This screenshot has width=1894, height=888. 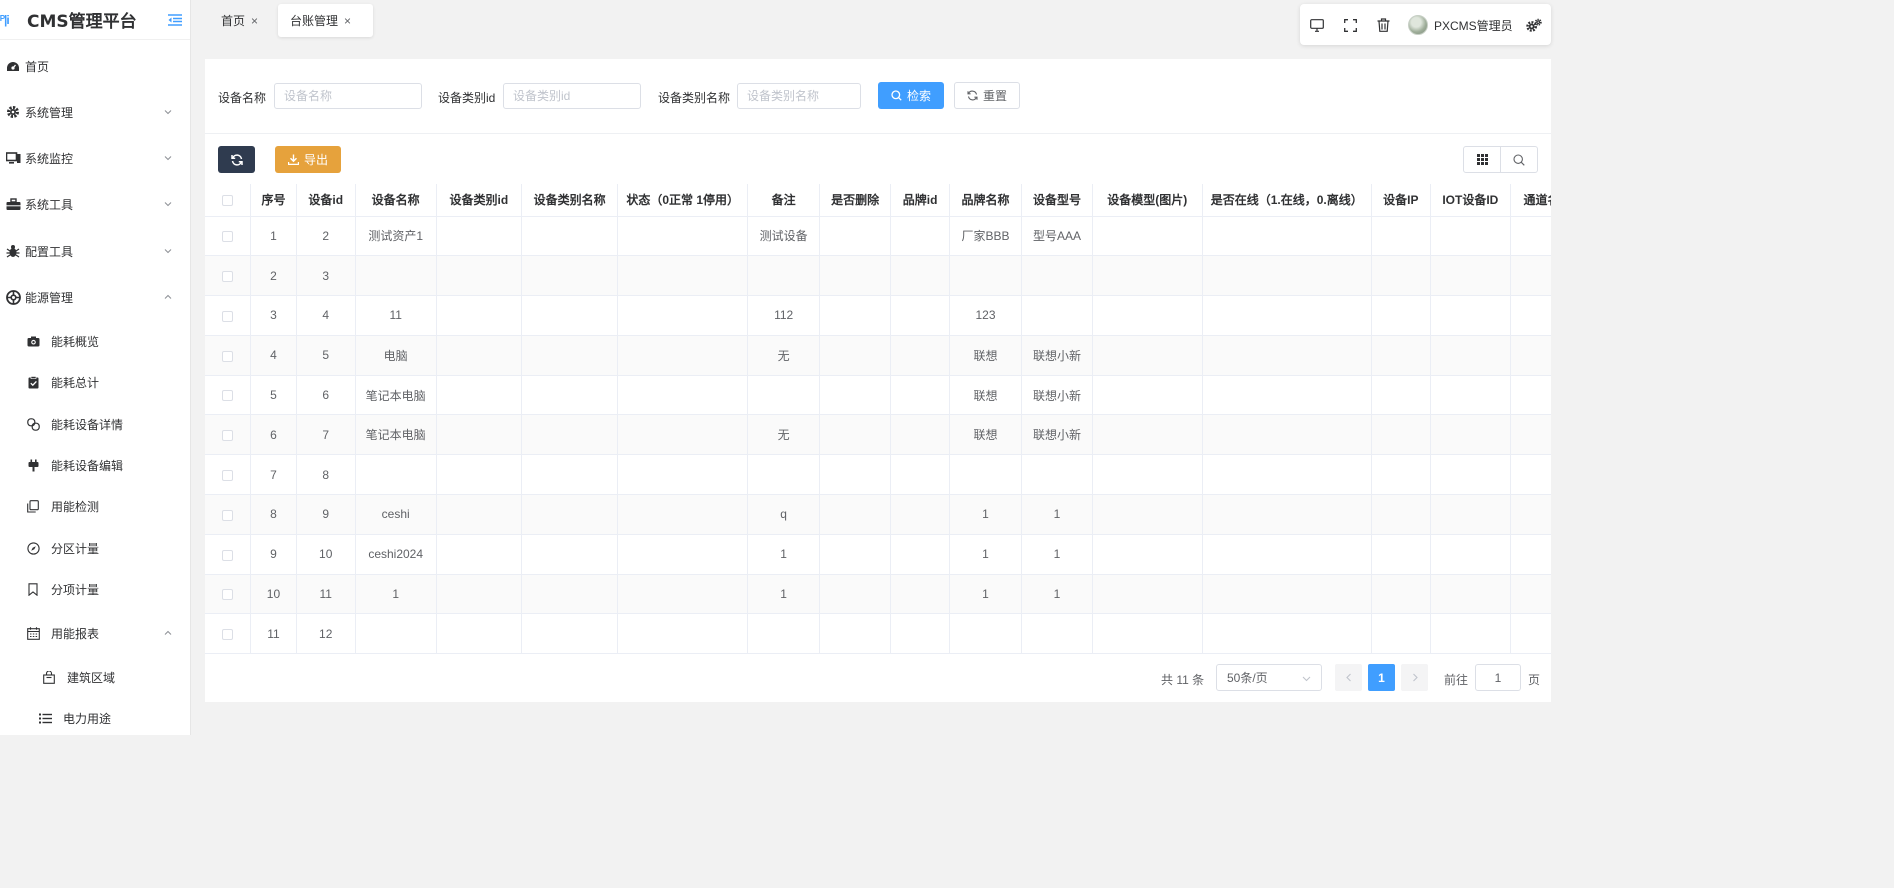 I want to click on sidebar-subitem-zone-metering: 分区计量, so click(x=95, y=548).